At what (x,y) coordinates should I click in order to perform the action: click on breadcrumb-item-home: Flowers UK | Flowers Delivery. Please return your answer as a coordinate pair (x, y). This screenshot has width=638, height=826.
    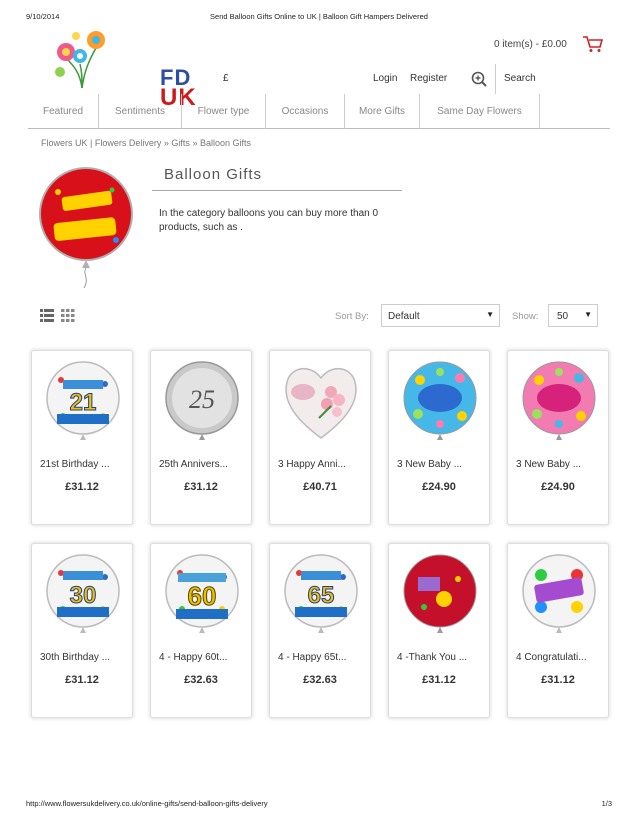
    Looking at the image, I should click on (101, 143).